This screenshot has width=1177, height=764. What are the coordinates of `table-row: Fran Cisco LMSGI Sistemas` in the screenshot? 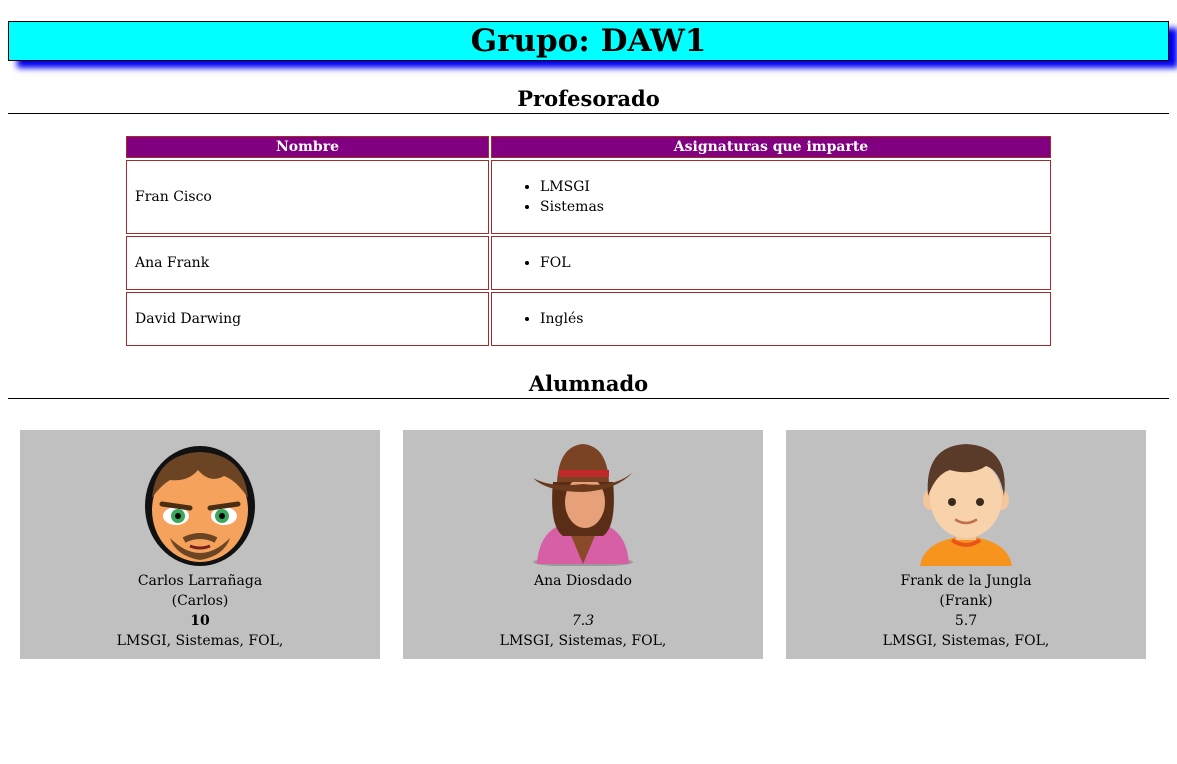 It's located at (588, 197).